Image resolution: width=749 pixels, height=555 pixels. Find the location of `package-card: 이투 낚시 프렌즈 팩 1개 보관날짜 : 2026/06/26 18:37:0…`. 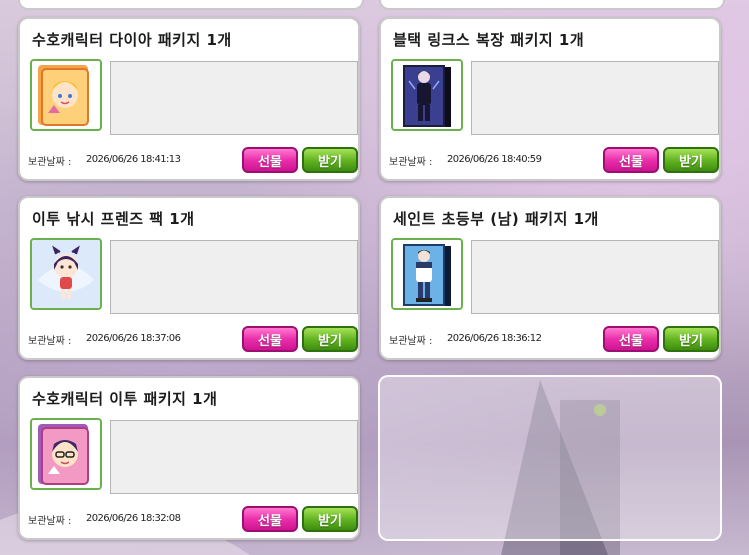

package-card: 이투 낚시 프렌즈 팩 1개 보관날짜 : 2026/06/26 18:37:0… is located at coordinates (189, 278).